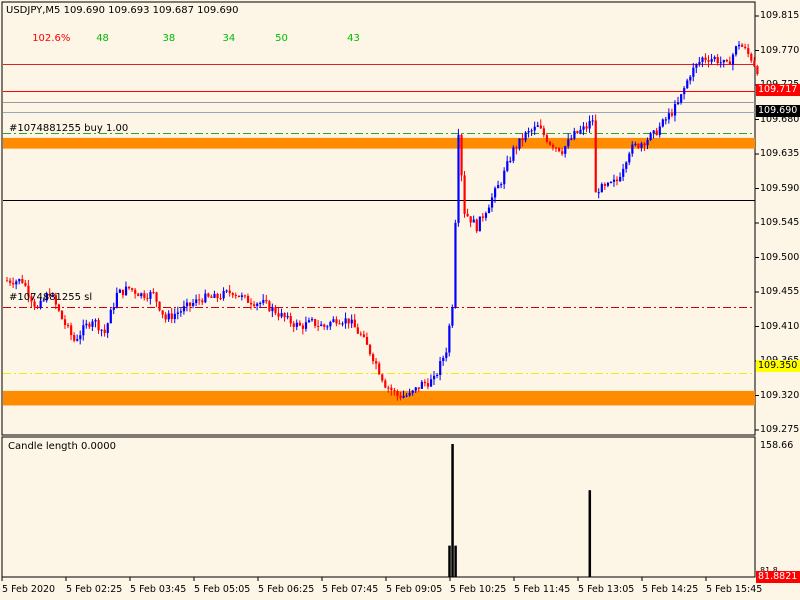 The height and width of the screenshot is (600, 800). I want to click on stop-loss-label: #1074881255 sl, so click(50, 297).